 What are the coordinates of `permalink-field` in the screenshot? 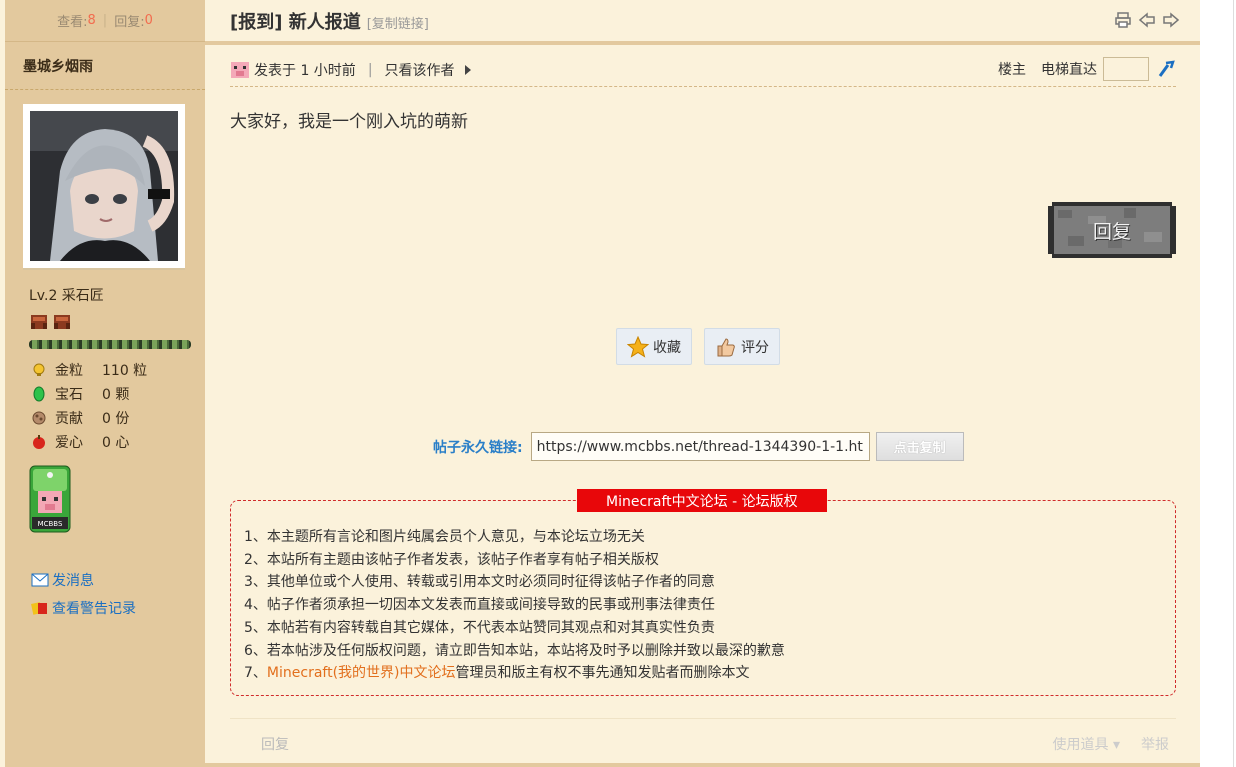 It's located at (700, 446).